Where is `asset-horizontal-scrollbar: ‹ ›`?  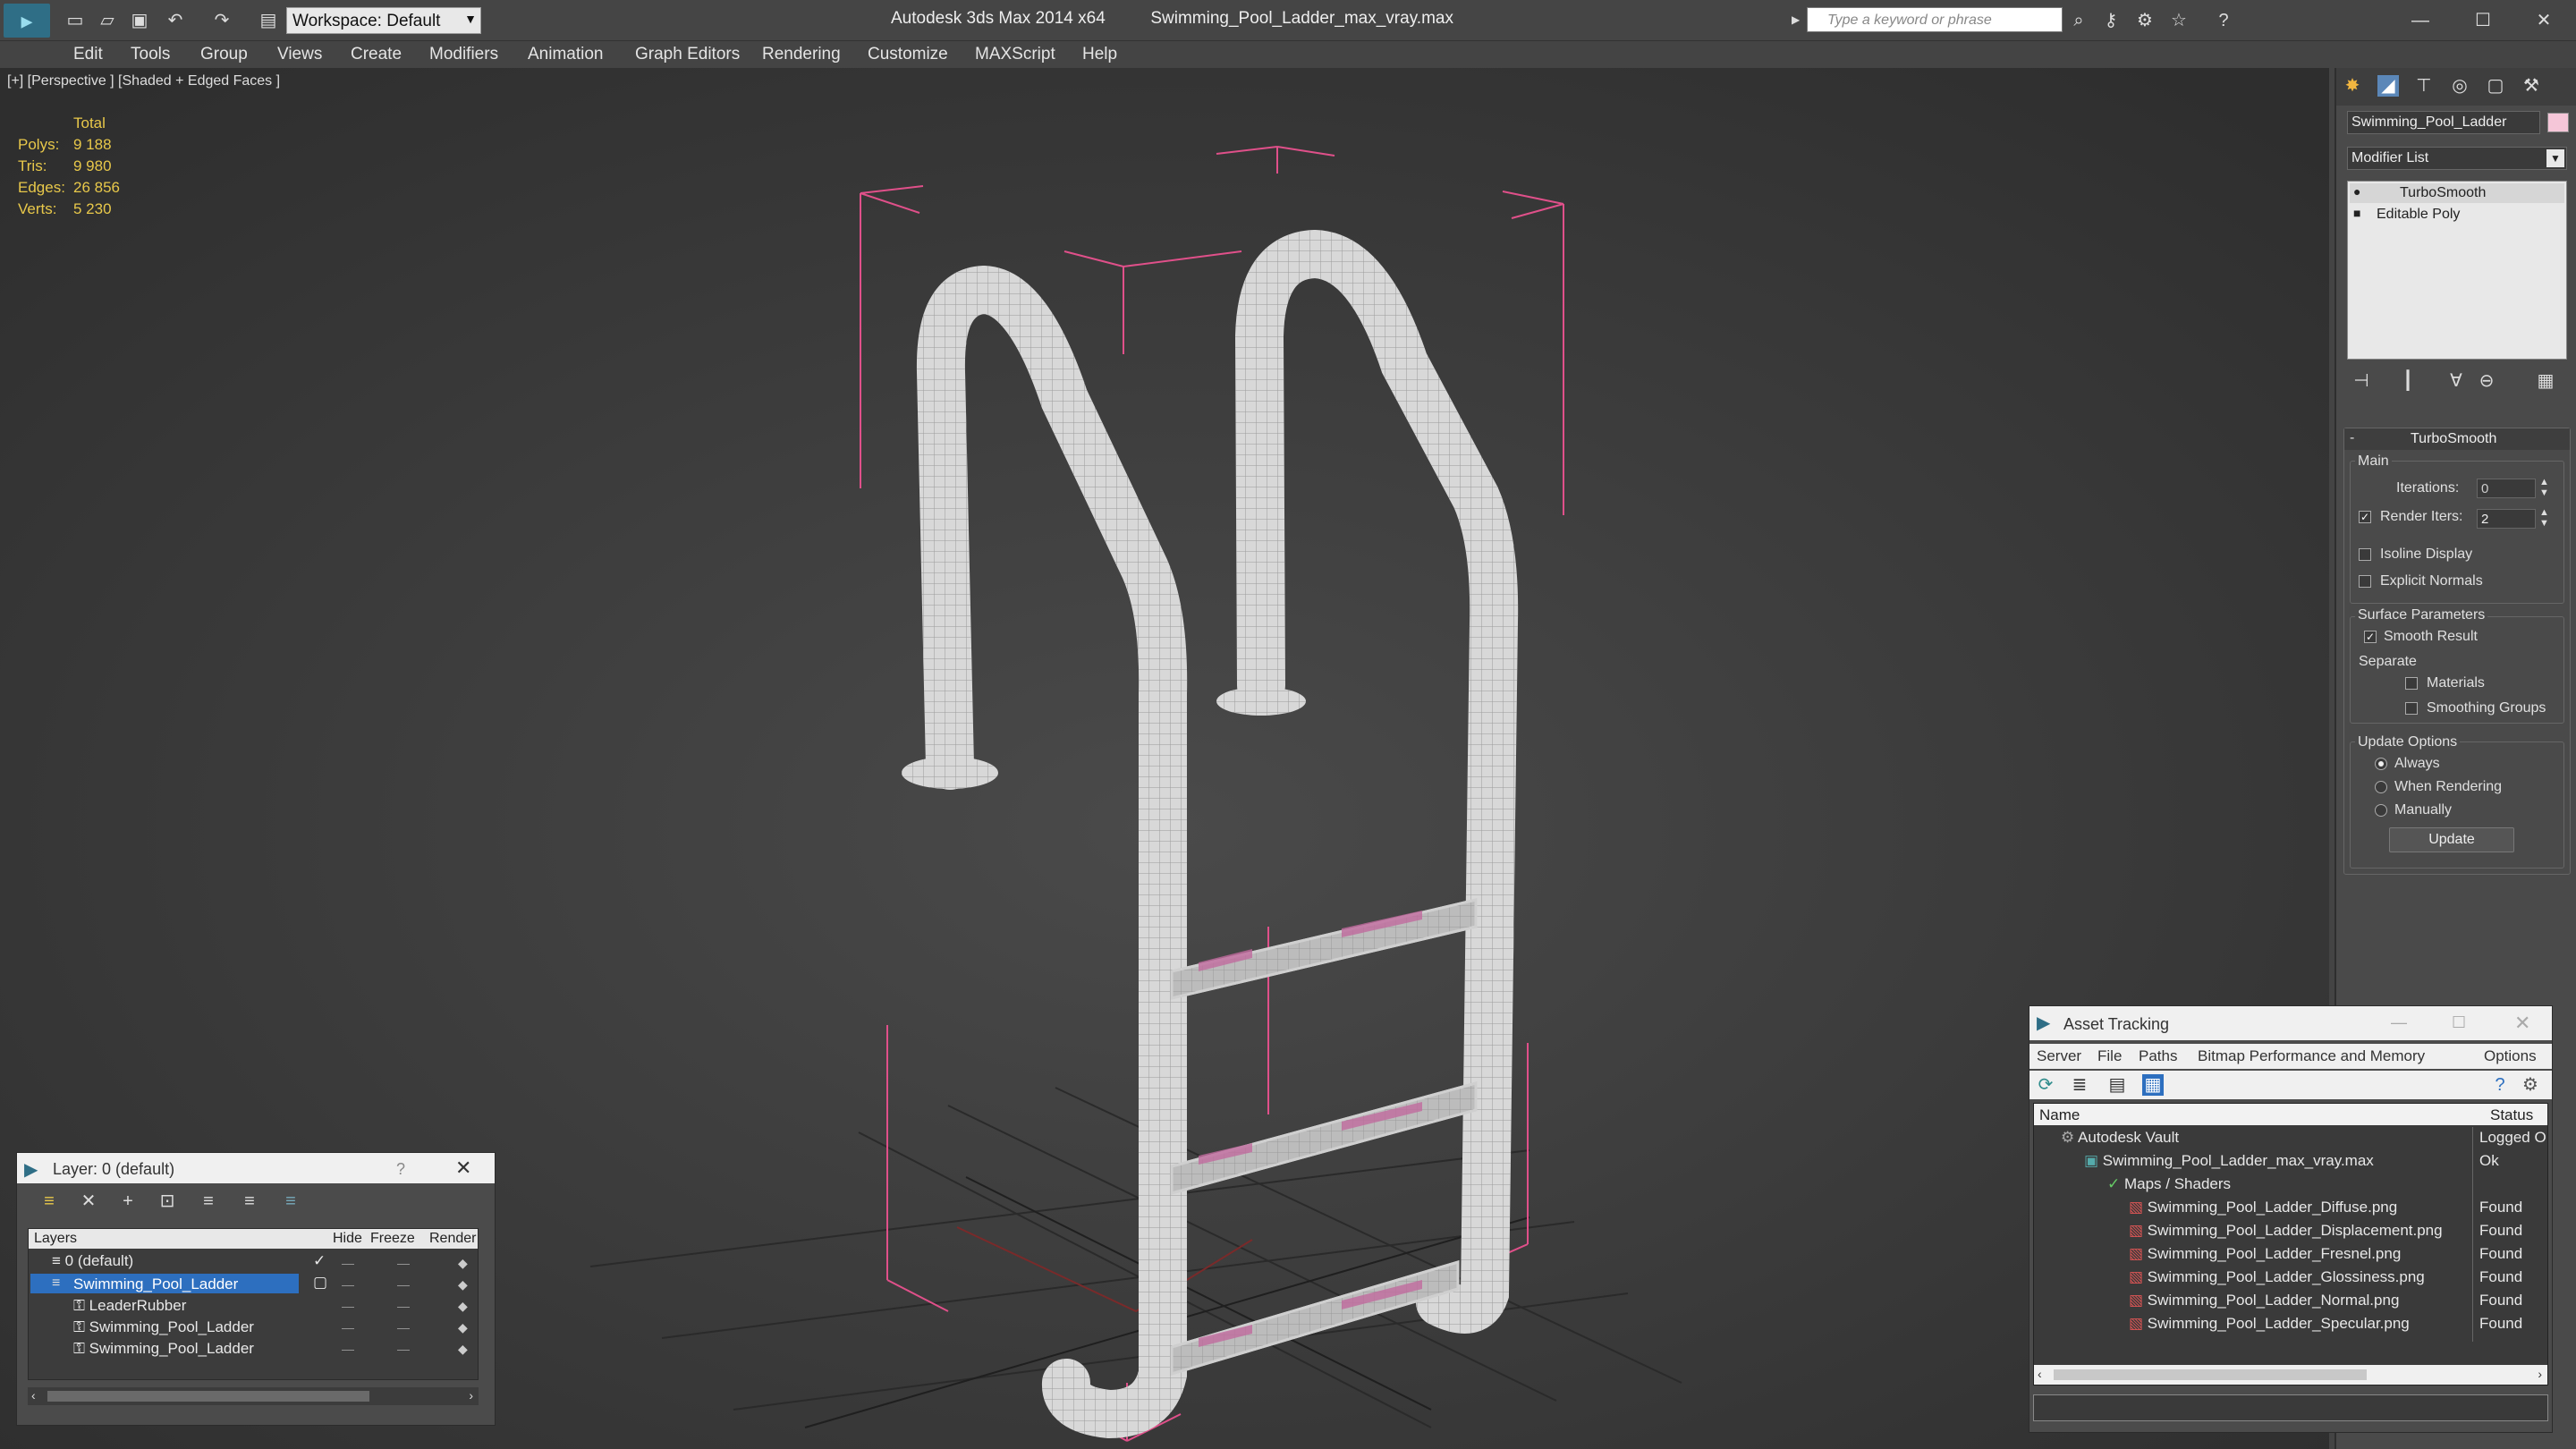
asset-horizontal-scrollbar: ‹ › is located at coordinates (2290, 1375).